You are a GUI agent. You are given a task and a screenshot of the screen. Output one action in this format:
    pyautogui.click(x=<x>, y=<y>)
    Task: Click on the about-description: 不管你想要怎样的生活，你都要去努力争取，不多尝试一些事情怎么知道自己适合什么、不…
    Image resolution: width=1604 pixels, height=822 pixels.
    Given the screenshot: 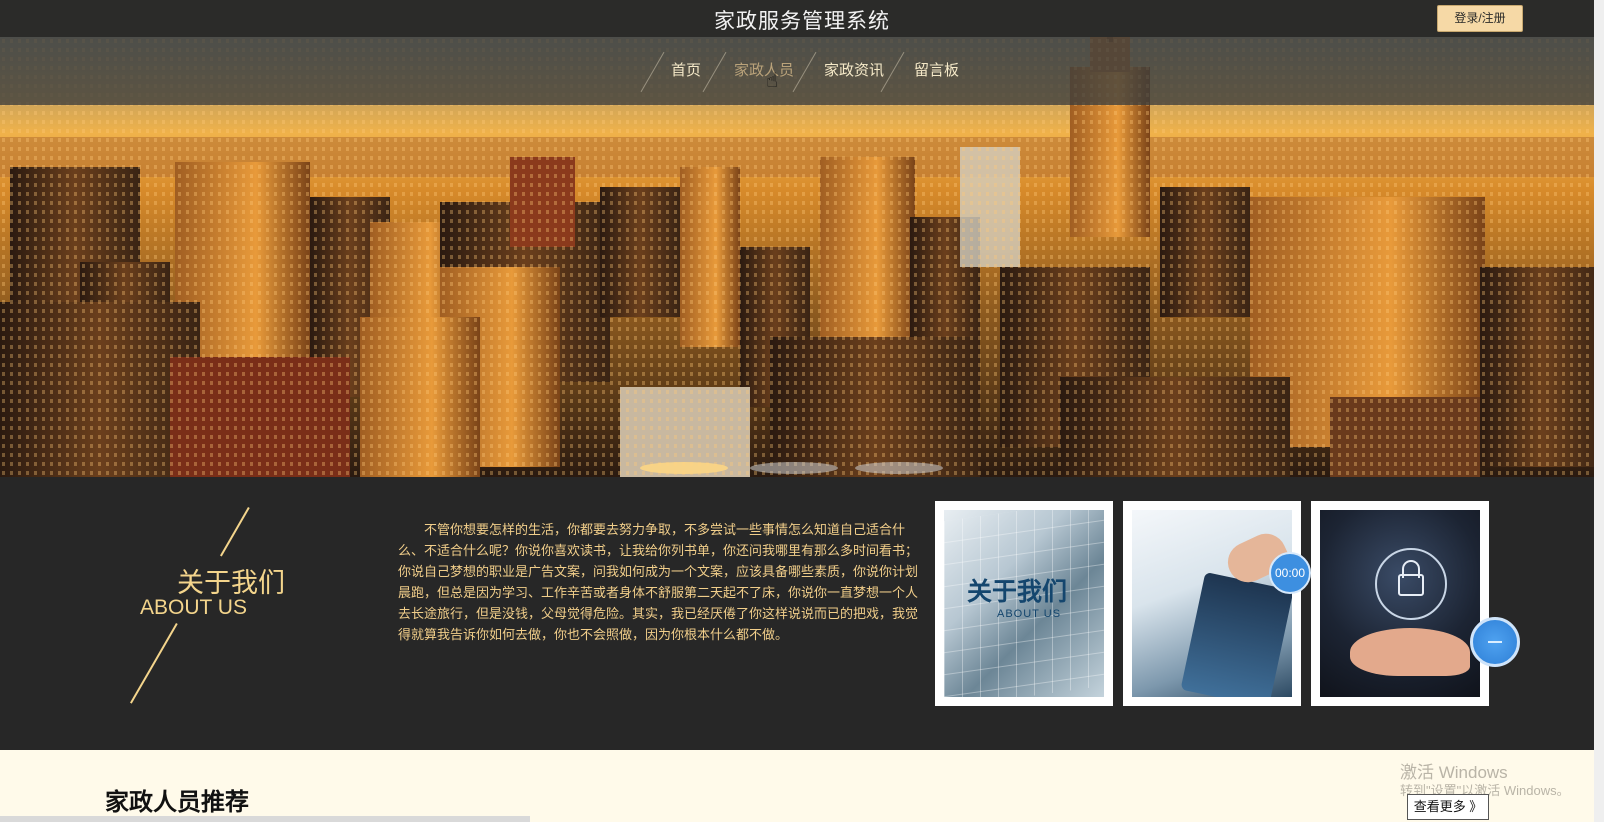 What is the action you would take?
    pyautogui.click(x=658, y=582)
    